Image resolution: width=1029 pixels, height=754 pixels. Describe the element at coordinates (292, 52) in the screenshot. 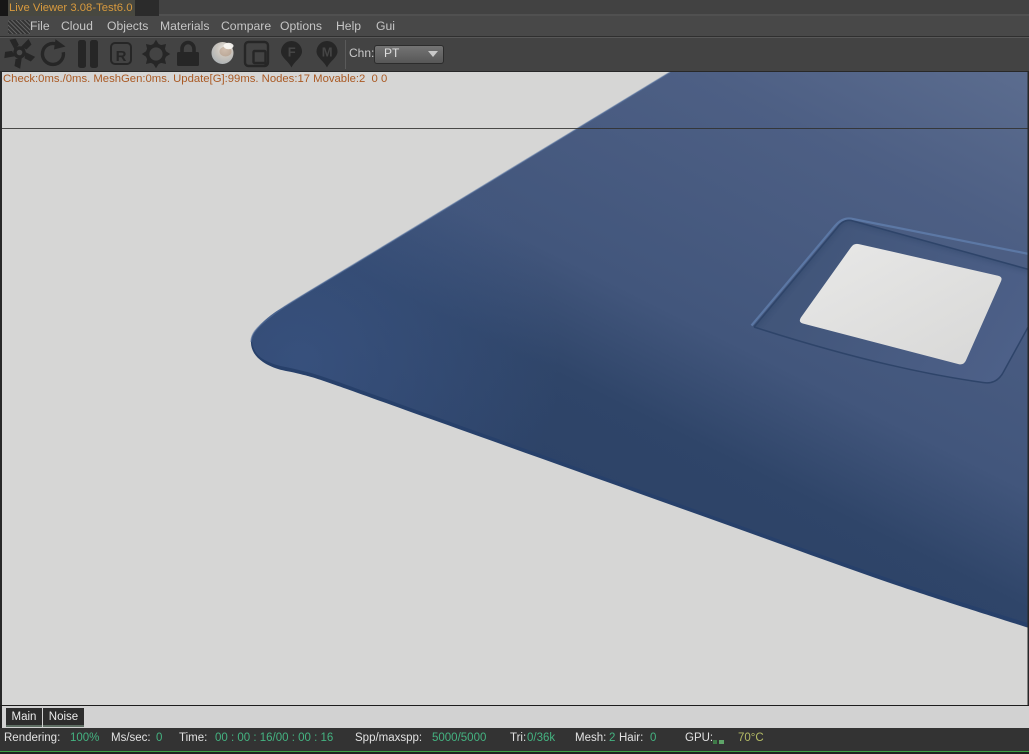

I see `svg-text: F` at that location.